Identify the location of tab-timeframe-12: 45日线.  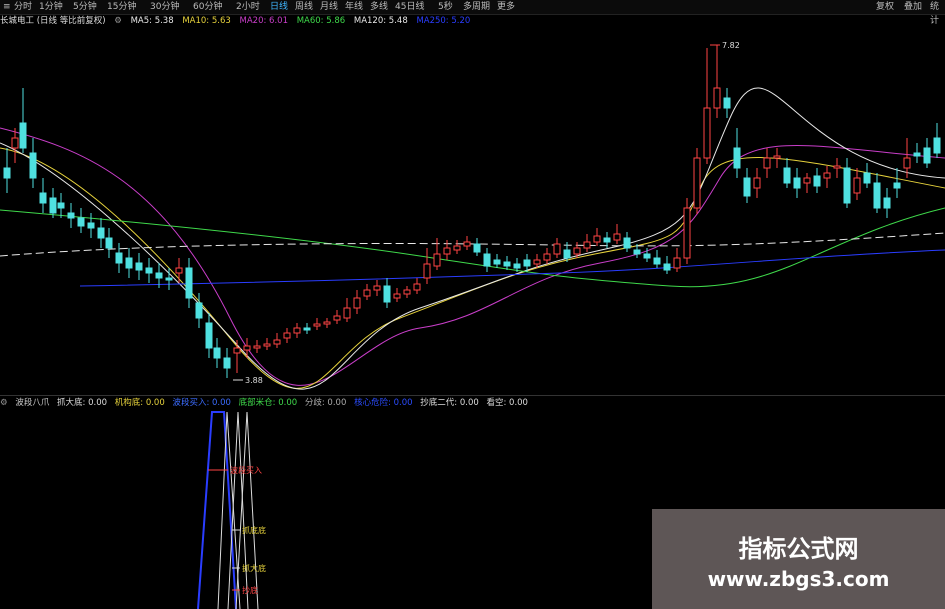
(409, 7).